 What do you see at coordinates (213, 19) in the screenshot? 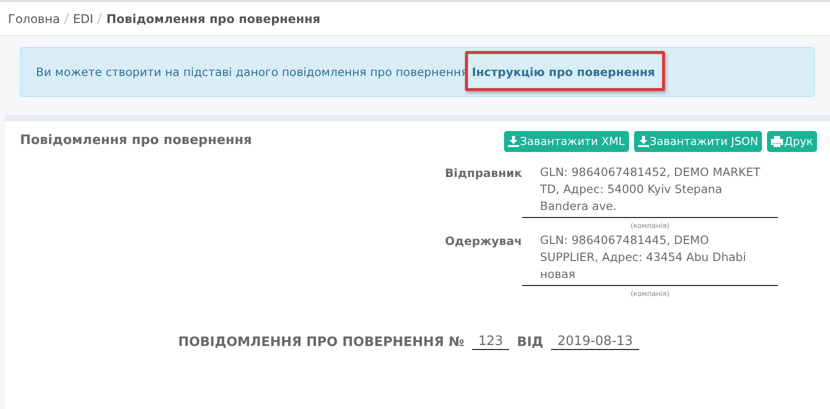
I see `breadcrumb-item: Повідомлення про повернення` at bounding box center [213, 19].